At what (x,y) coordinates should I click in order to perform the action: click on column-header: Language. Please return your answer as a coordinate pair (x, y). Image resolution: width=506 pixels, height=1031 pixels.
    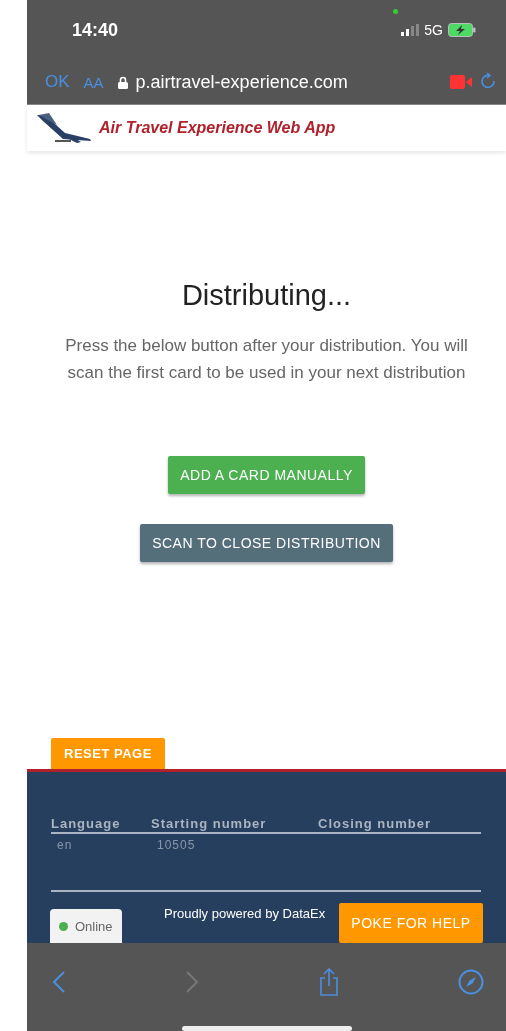
    Looking at the image, I should click on (101, 825).